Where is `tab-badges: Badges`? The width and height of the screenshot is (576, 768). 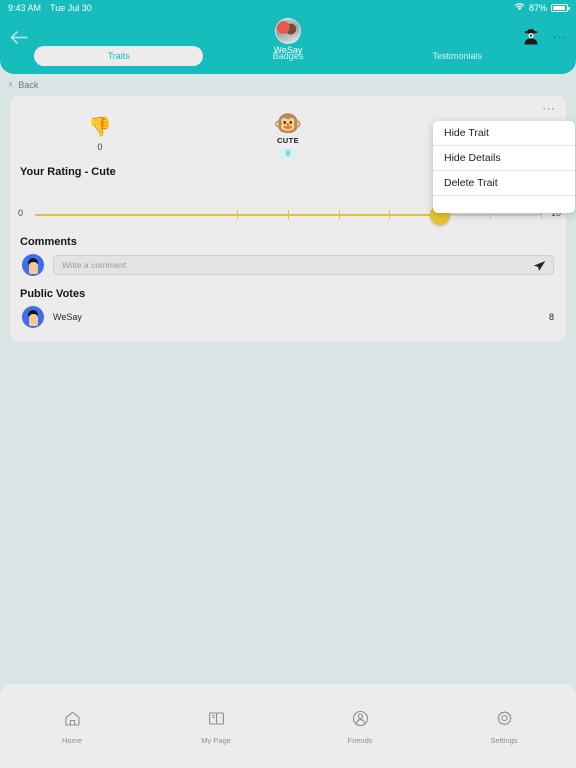 tab-badges: Badges is located at coordinates (287, 56).